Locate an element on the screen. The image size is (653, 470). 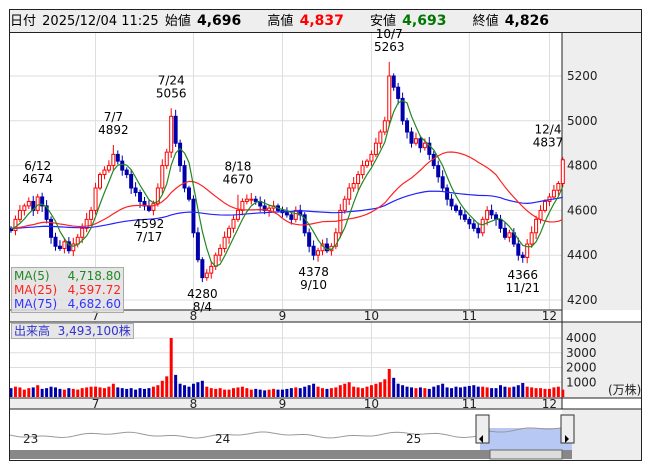
price-tick-label: 5000 is located at coordinates (582, 121).